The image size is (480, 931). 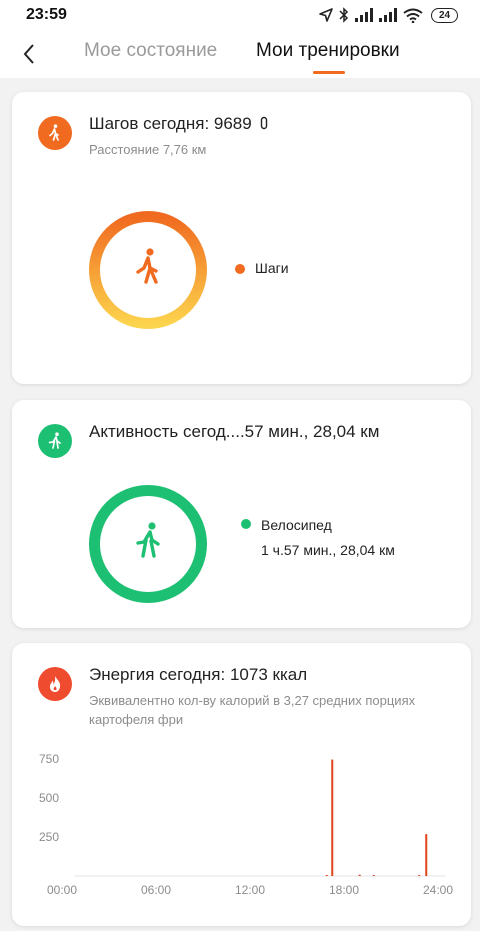 I want to click on steps-ring, so click(x=148, y=272).